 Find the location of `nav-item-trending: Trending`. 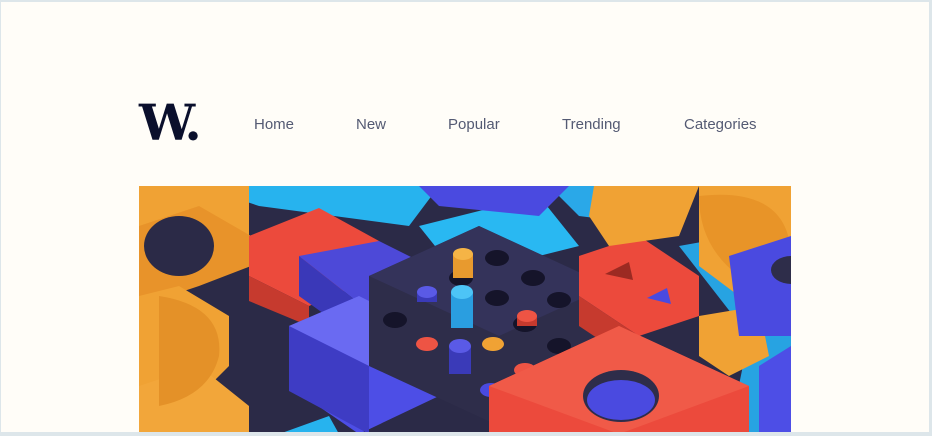

nav-item-trending: Trending is located at coordinates (591, 125).